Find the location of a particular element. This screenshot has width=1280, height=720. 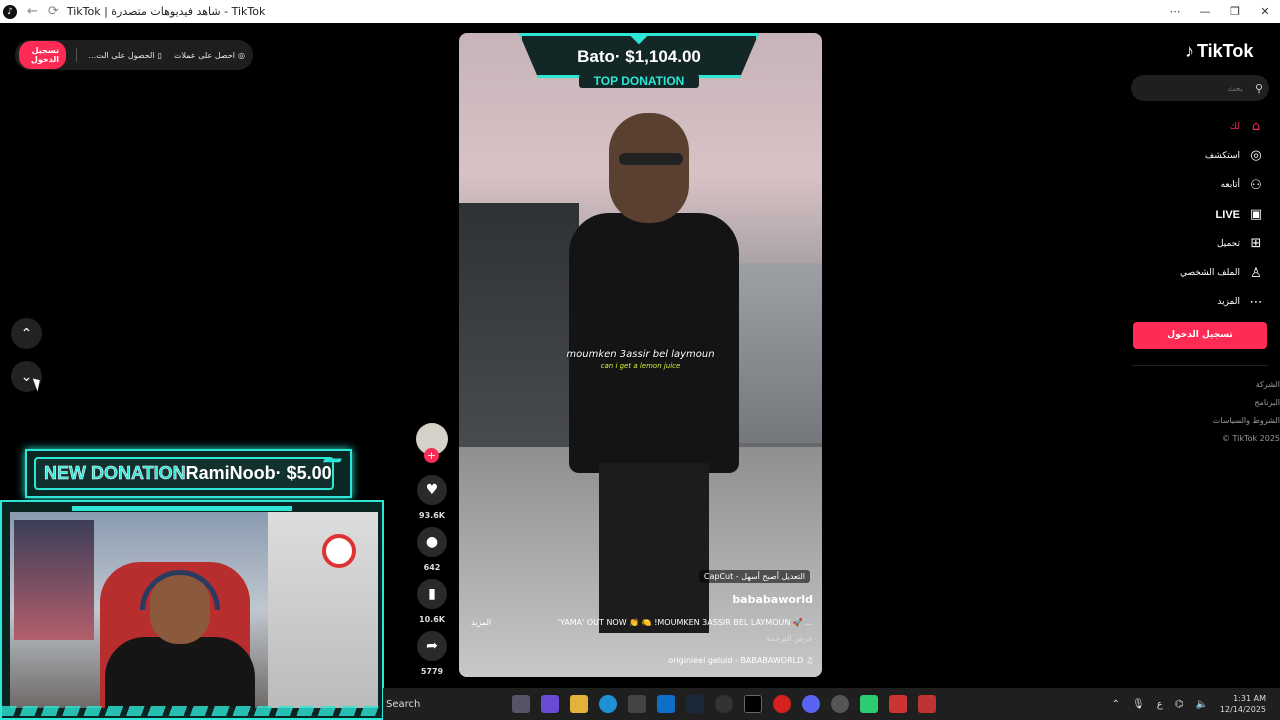

music-note-icon: ♫ is located at coordinates (809, 660).